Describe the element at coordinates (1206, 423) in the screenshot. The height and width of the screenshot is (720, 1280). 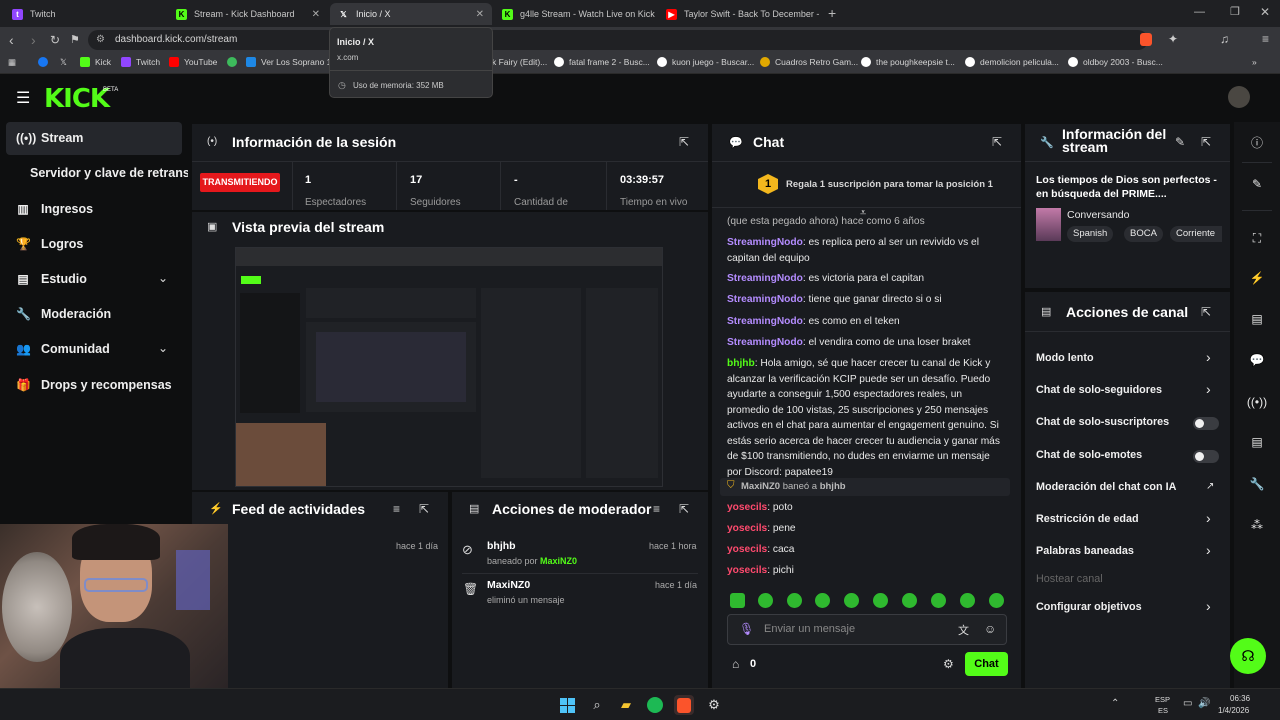
I see `subscribers-only-toggle` at that location.